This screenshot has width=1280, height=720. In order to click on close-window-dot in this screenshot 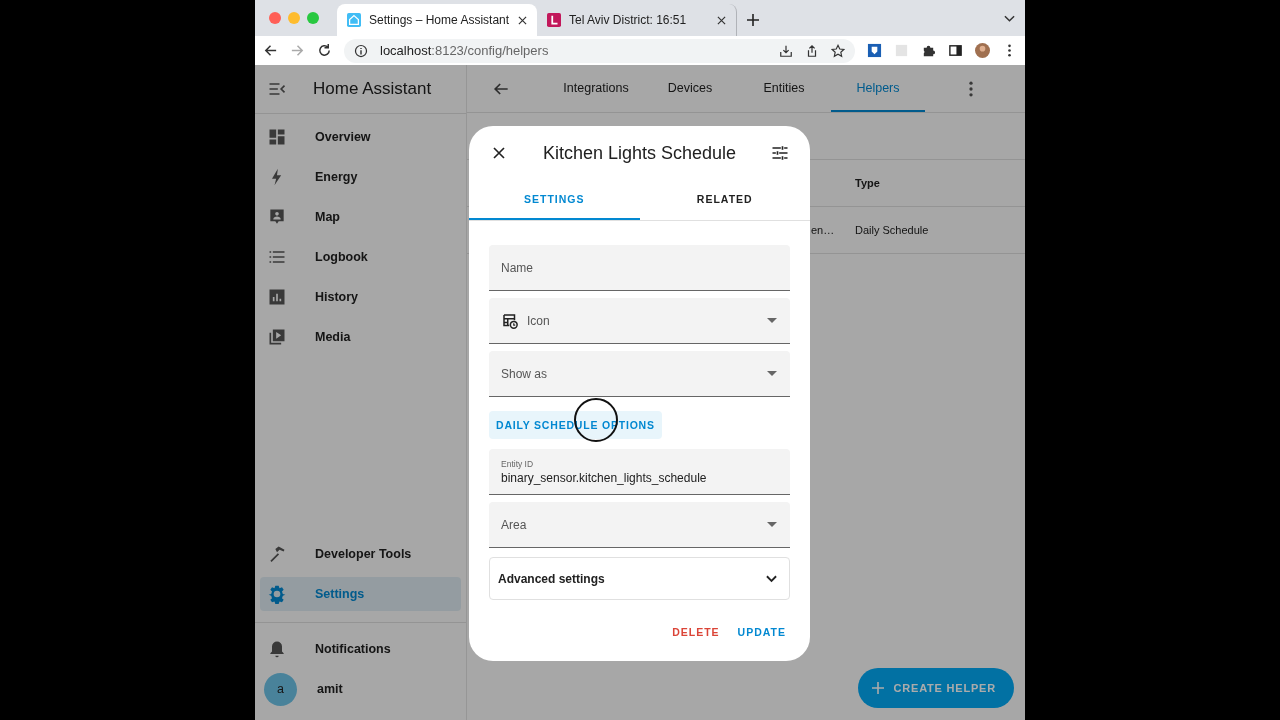, I will do `click(275, 18)`.